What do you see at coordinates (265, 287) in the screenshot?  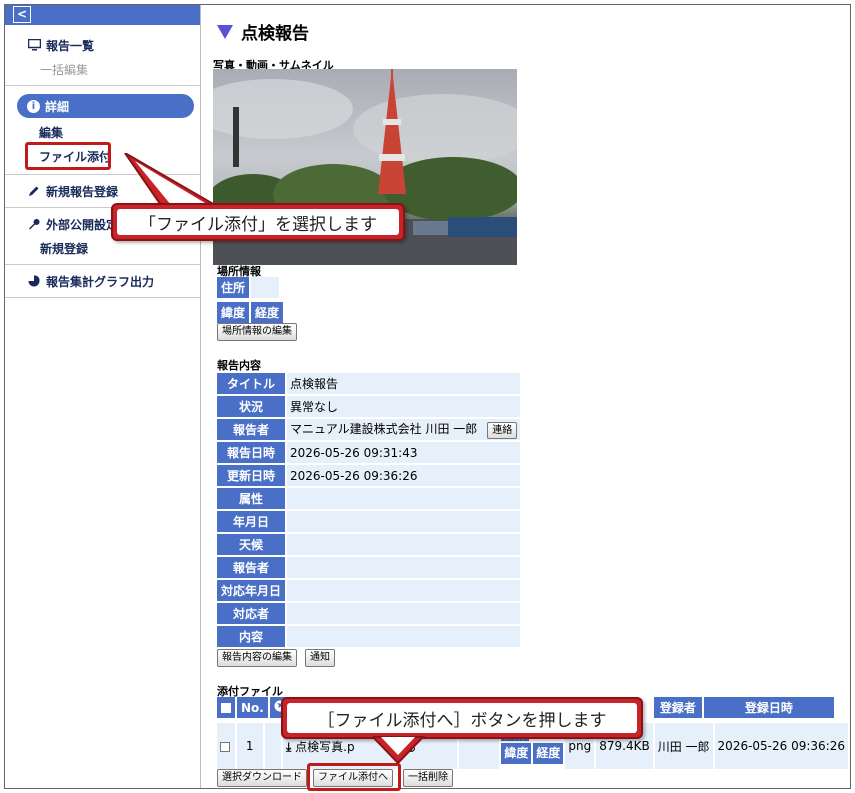 I see `location-address-cell` at bounding box center [265, 287].